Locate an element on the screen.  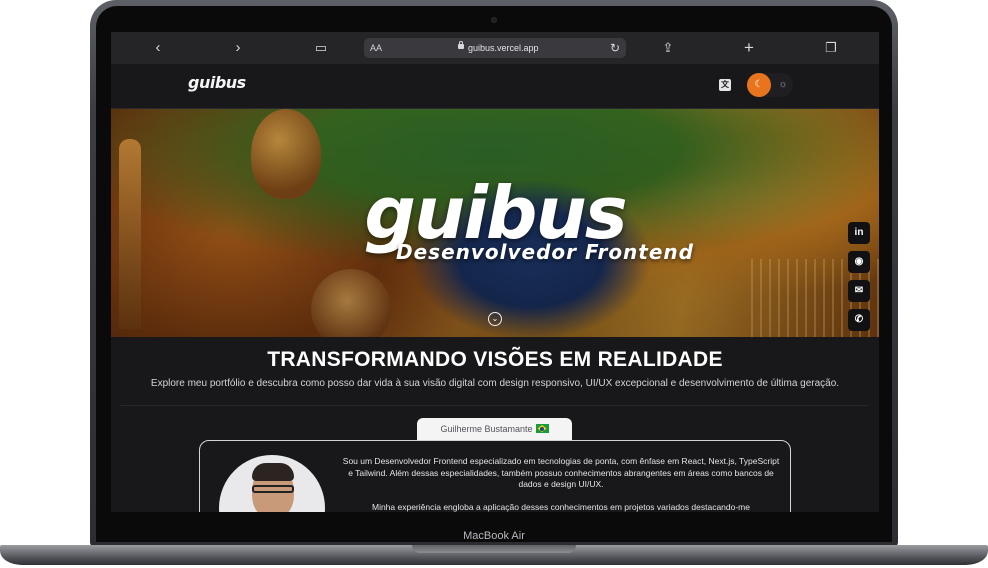
avatar-hair is located at coordinates (273, 472).